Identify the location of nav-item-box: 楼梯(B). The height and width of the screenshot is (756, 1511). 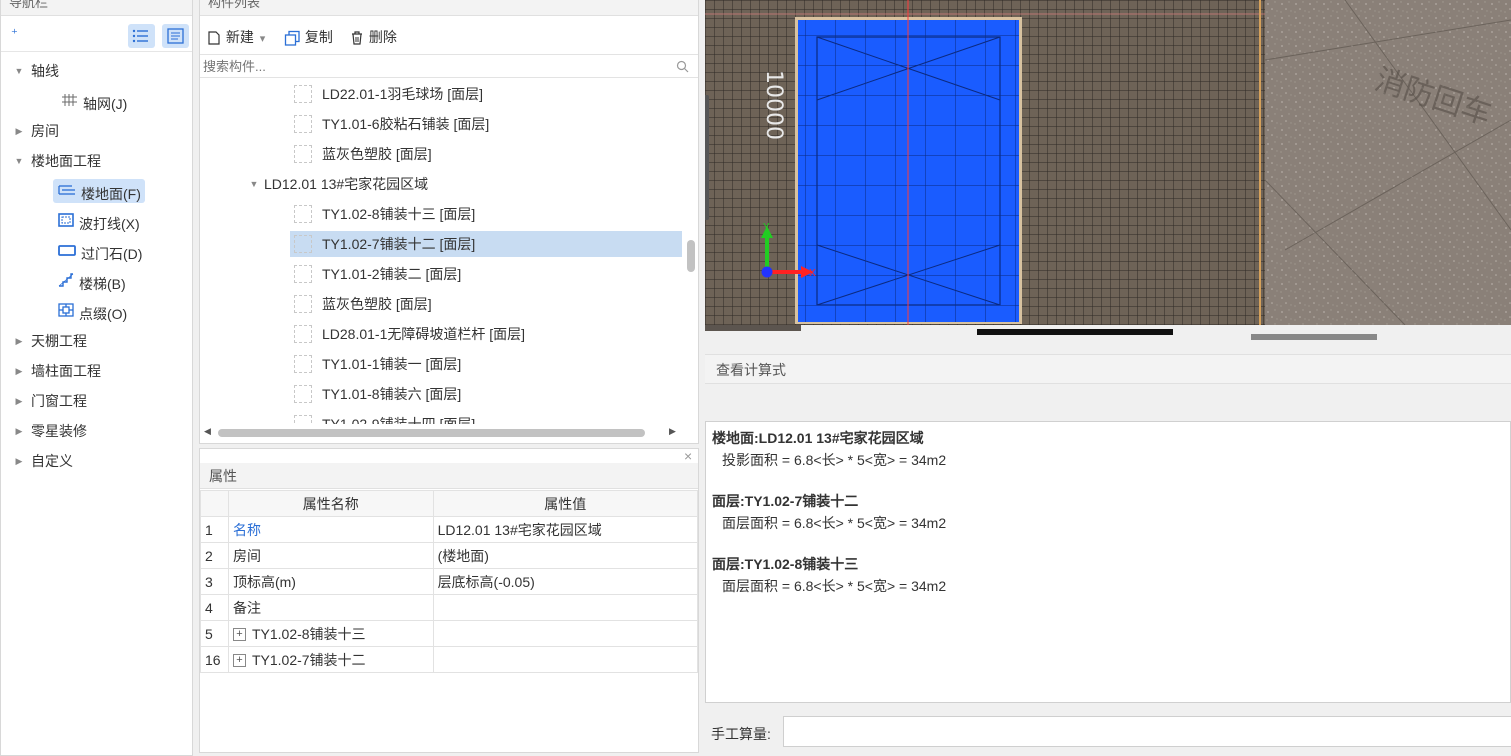
(91, 281).